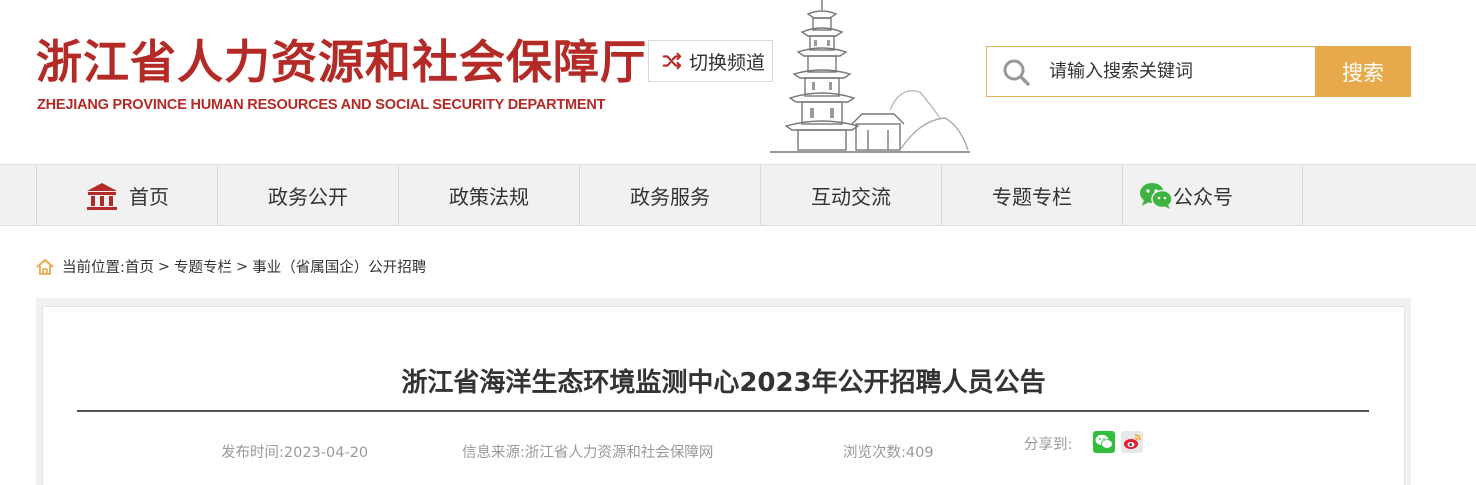 The width and height of the screenshot is (1476, 485). What do you see at coordinates (102, 196) in the screenshot?
I see `home-icon` at bounding box center [102, 196].